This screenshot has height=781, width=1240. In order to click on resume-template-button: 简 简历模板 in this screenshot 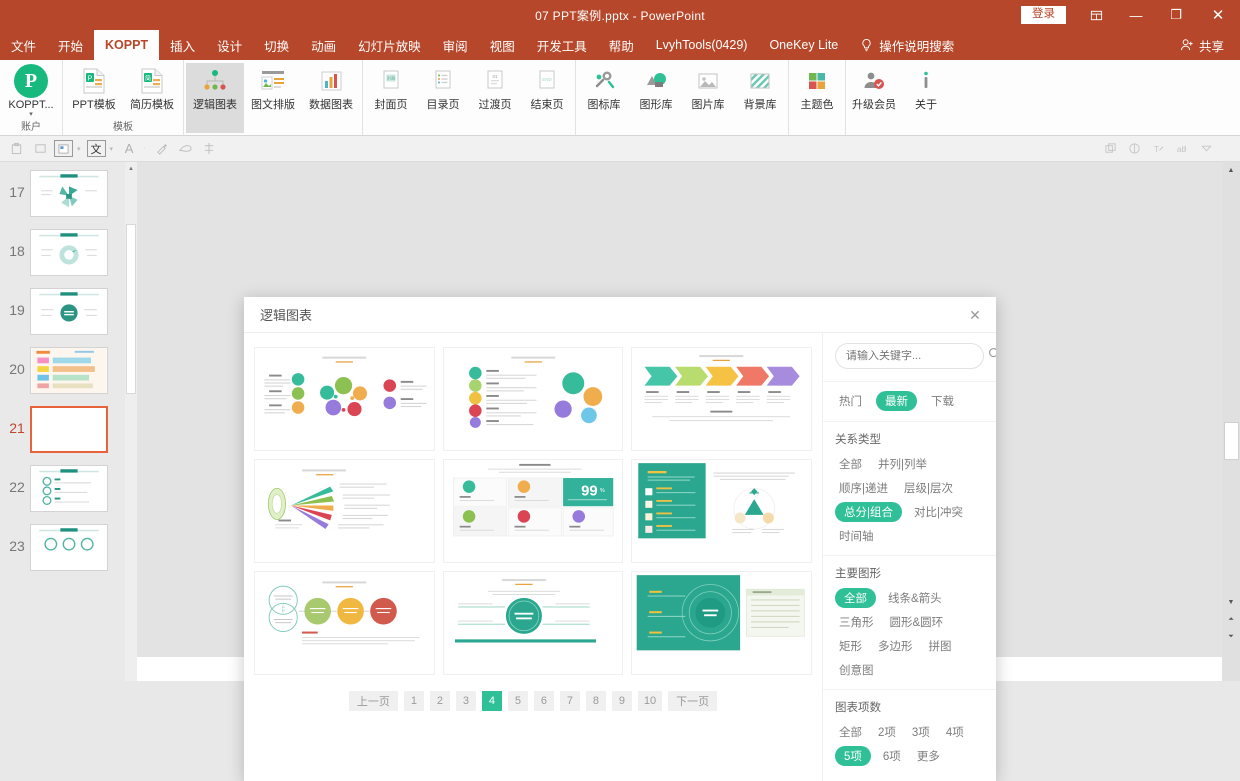, I will do `click(152, 87)`.